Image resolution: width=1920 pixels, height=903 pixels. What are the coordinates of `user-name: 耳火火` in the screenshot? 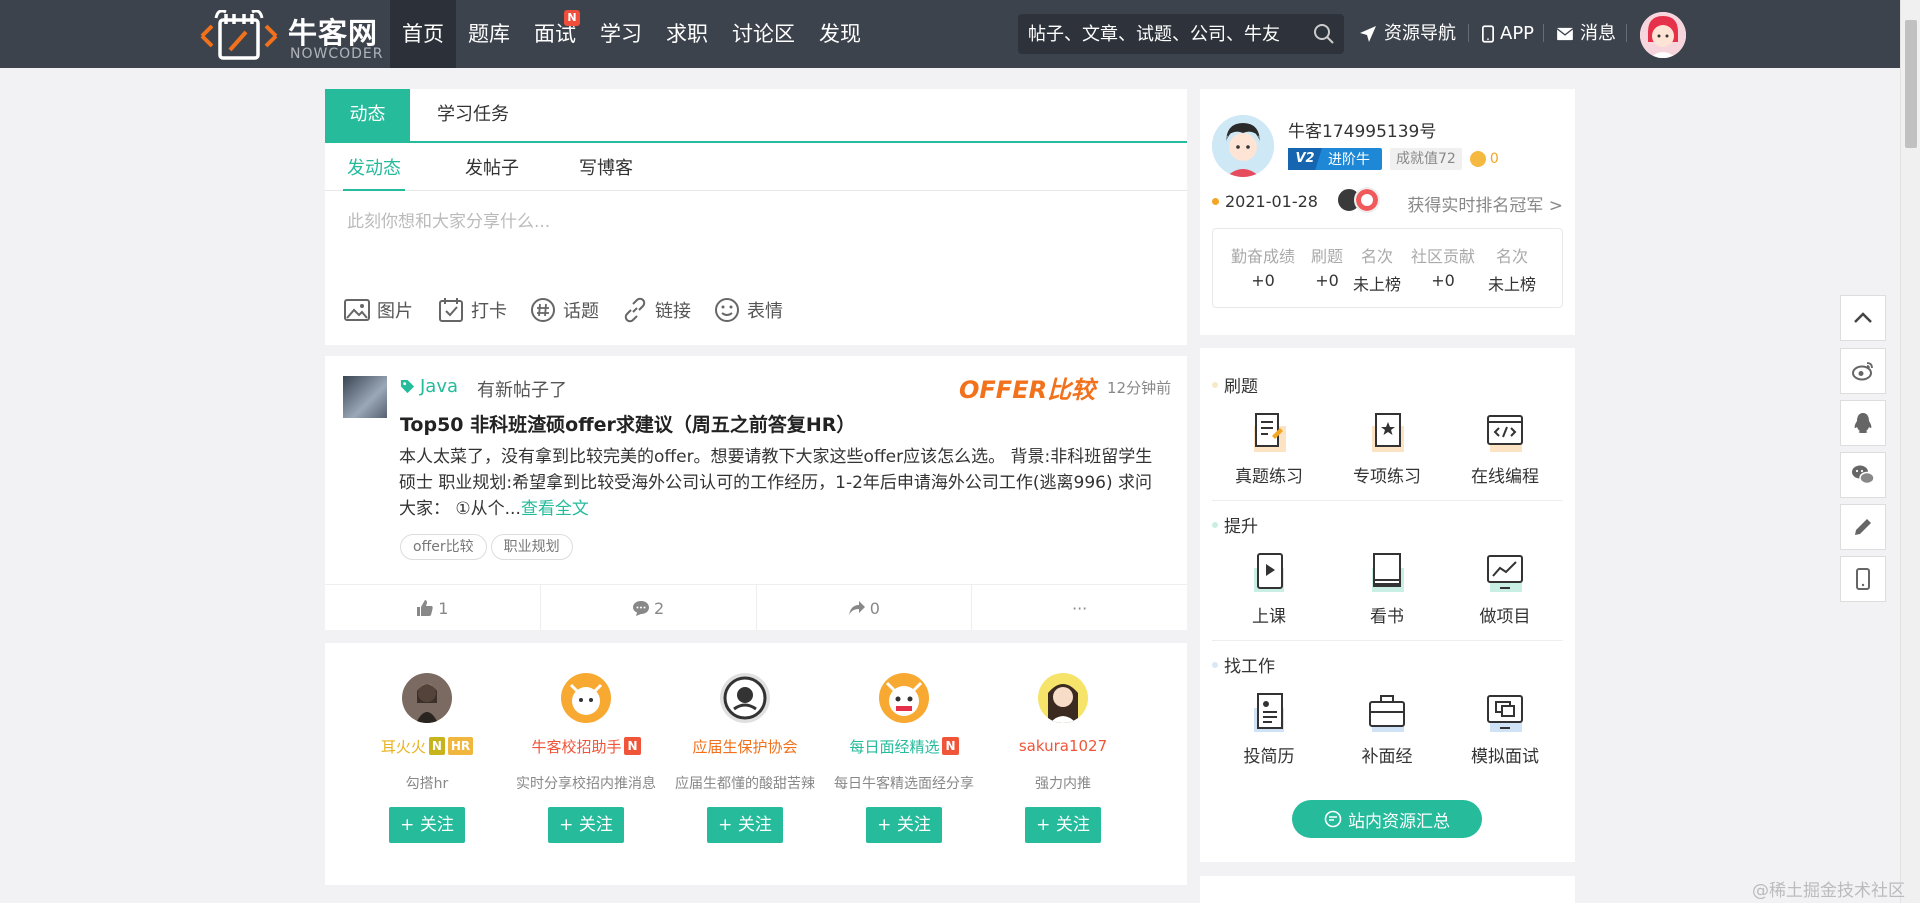 It's located at (403, 746).